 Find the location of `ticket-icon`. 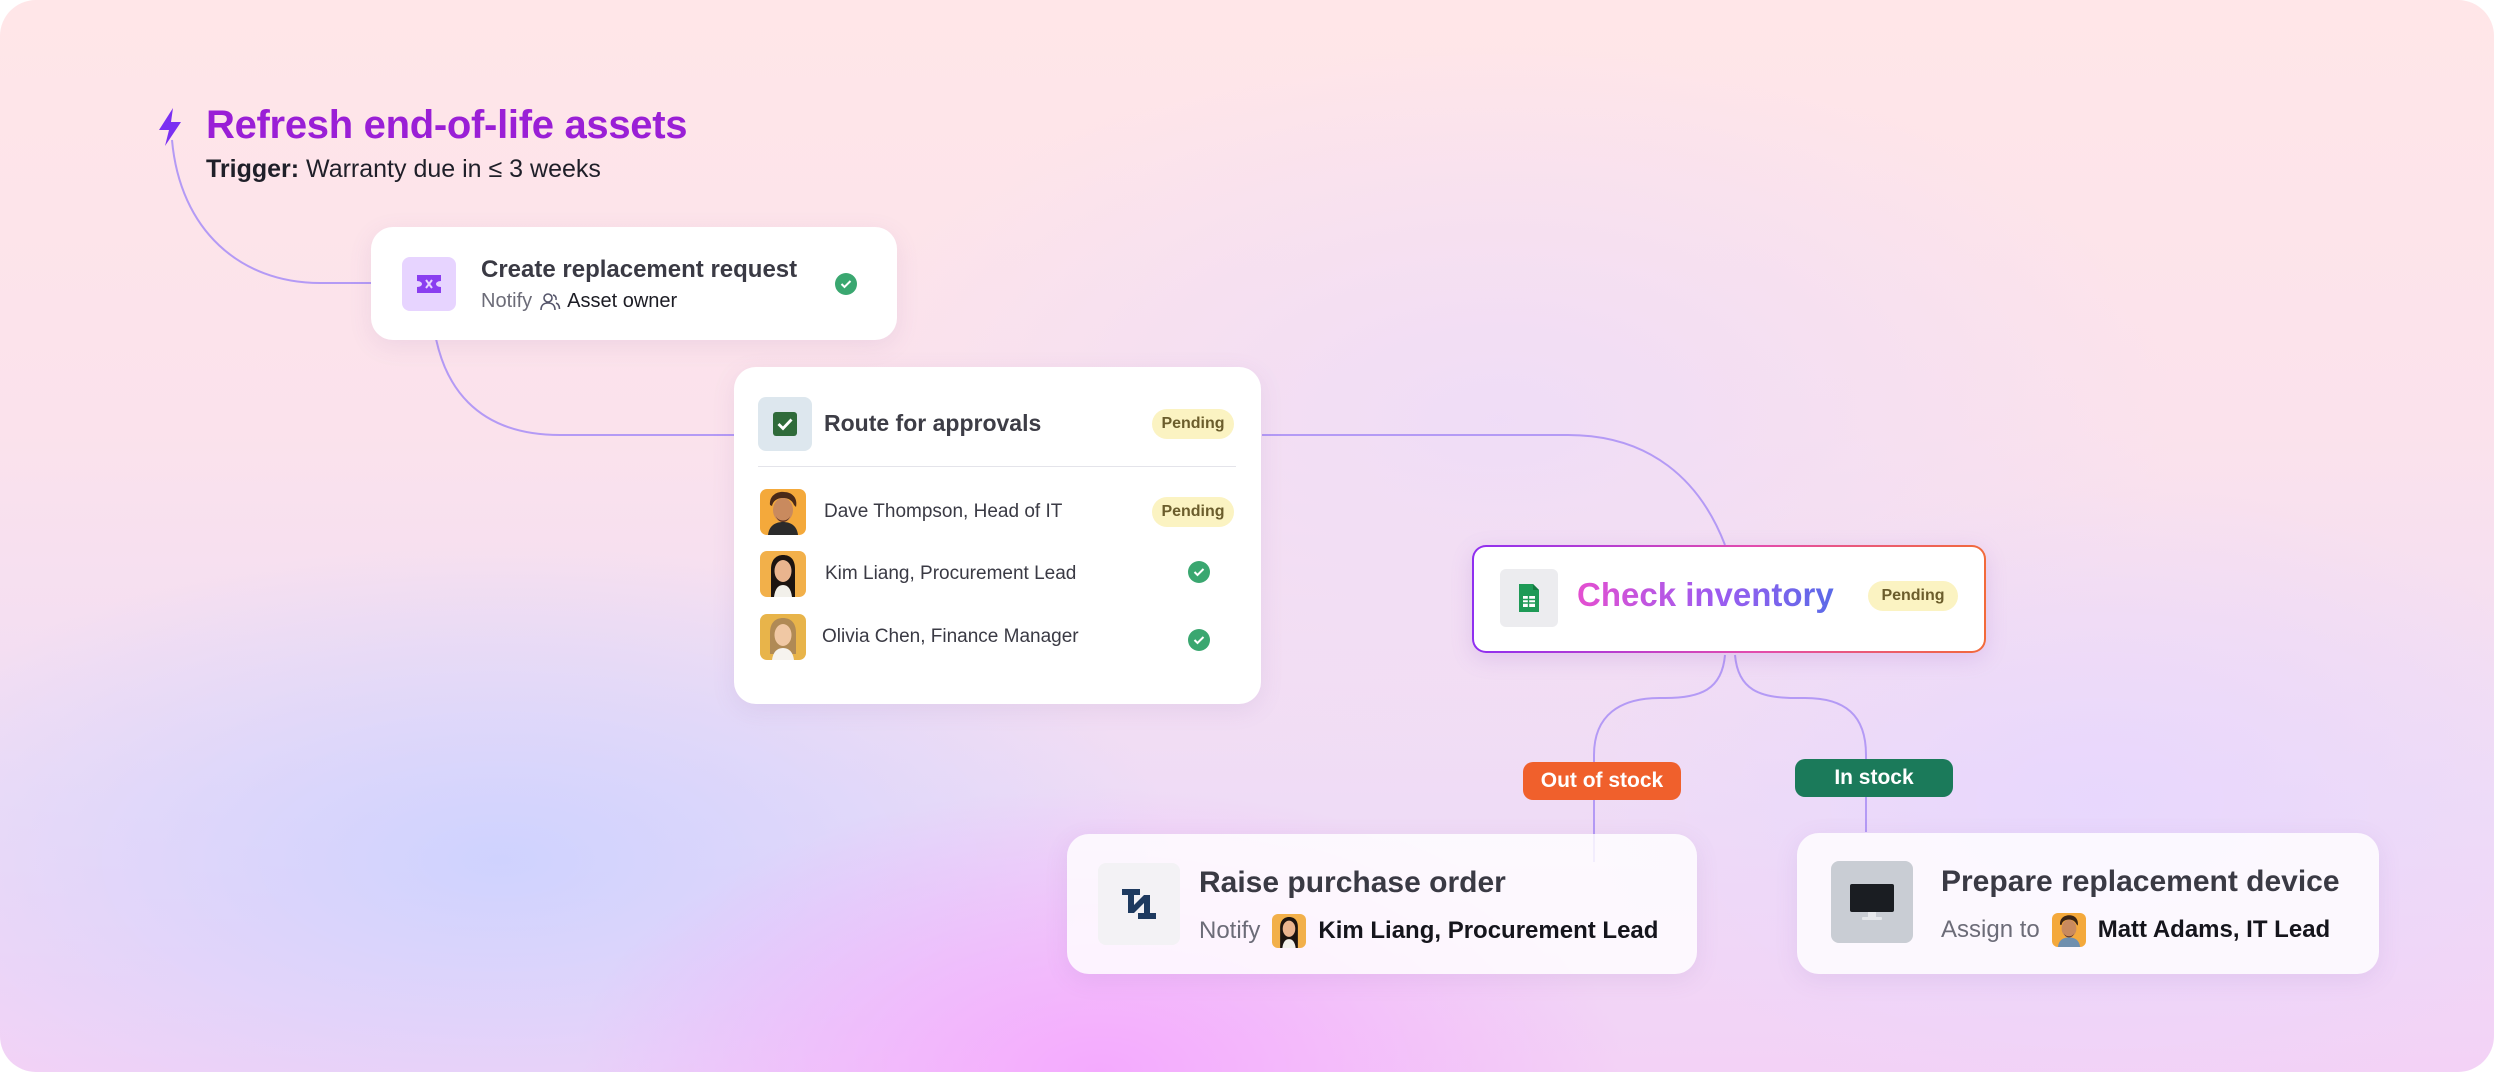

ticket-icon is located at coordinates (429, 284).